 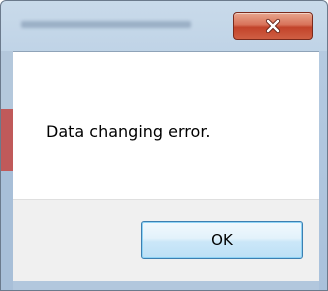 What do you see at coordinates (323, 170) in the screenshot?
I see `window-border-right` at bounding box center [323, 170].